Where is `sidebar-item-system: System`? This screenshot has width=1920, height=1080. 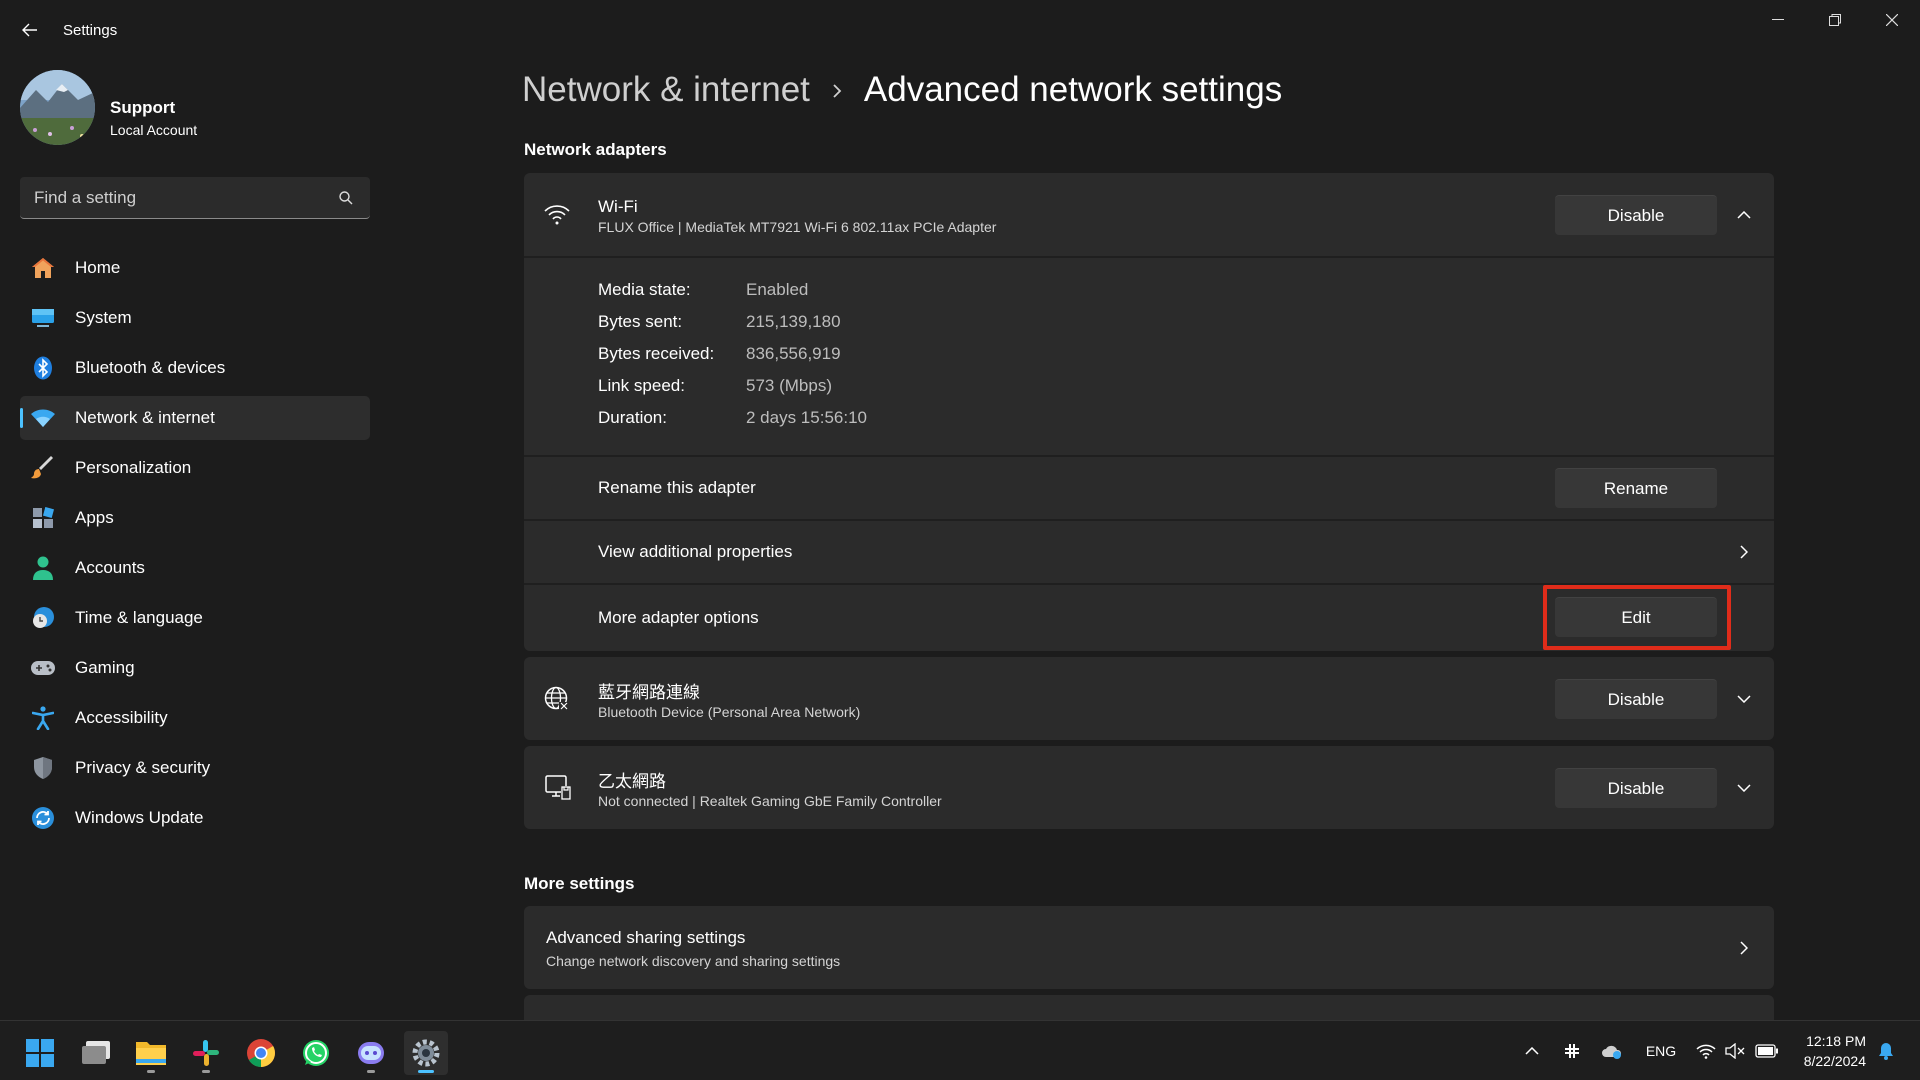 sidebar-item-system: System is located at coordinates (195, 318).